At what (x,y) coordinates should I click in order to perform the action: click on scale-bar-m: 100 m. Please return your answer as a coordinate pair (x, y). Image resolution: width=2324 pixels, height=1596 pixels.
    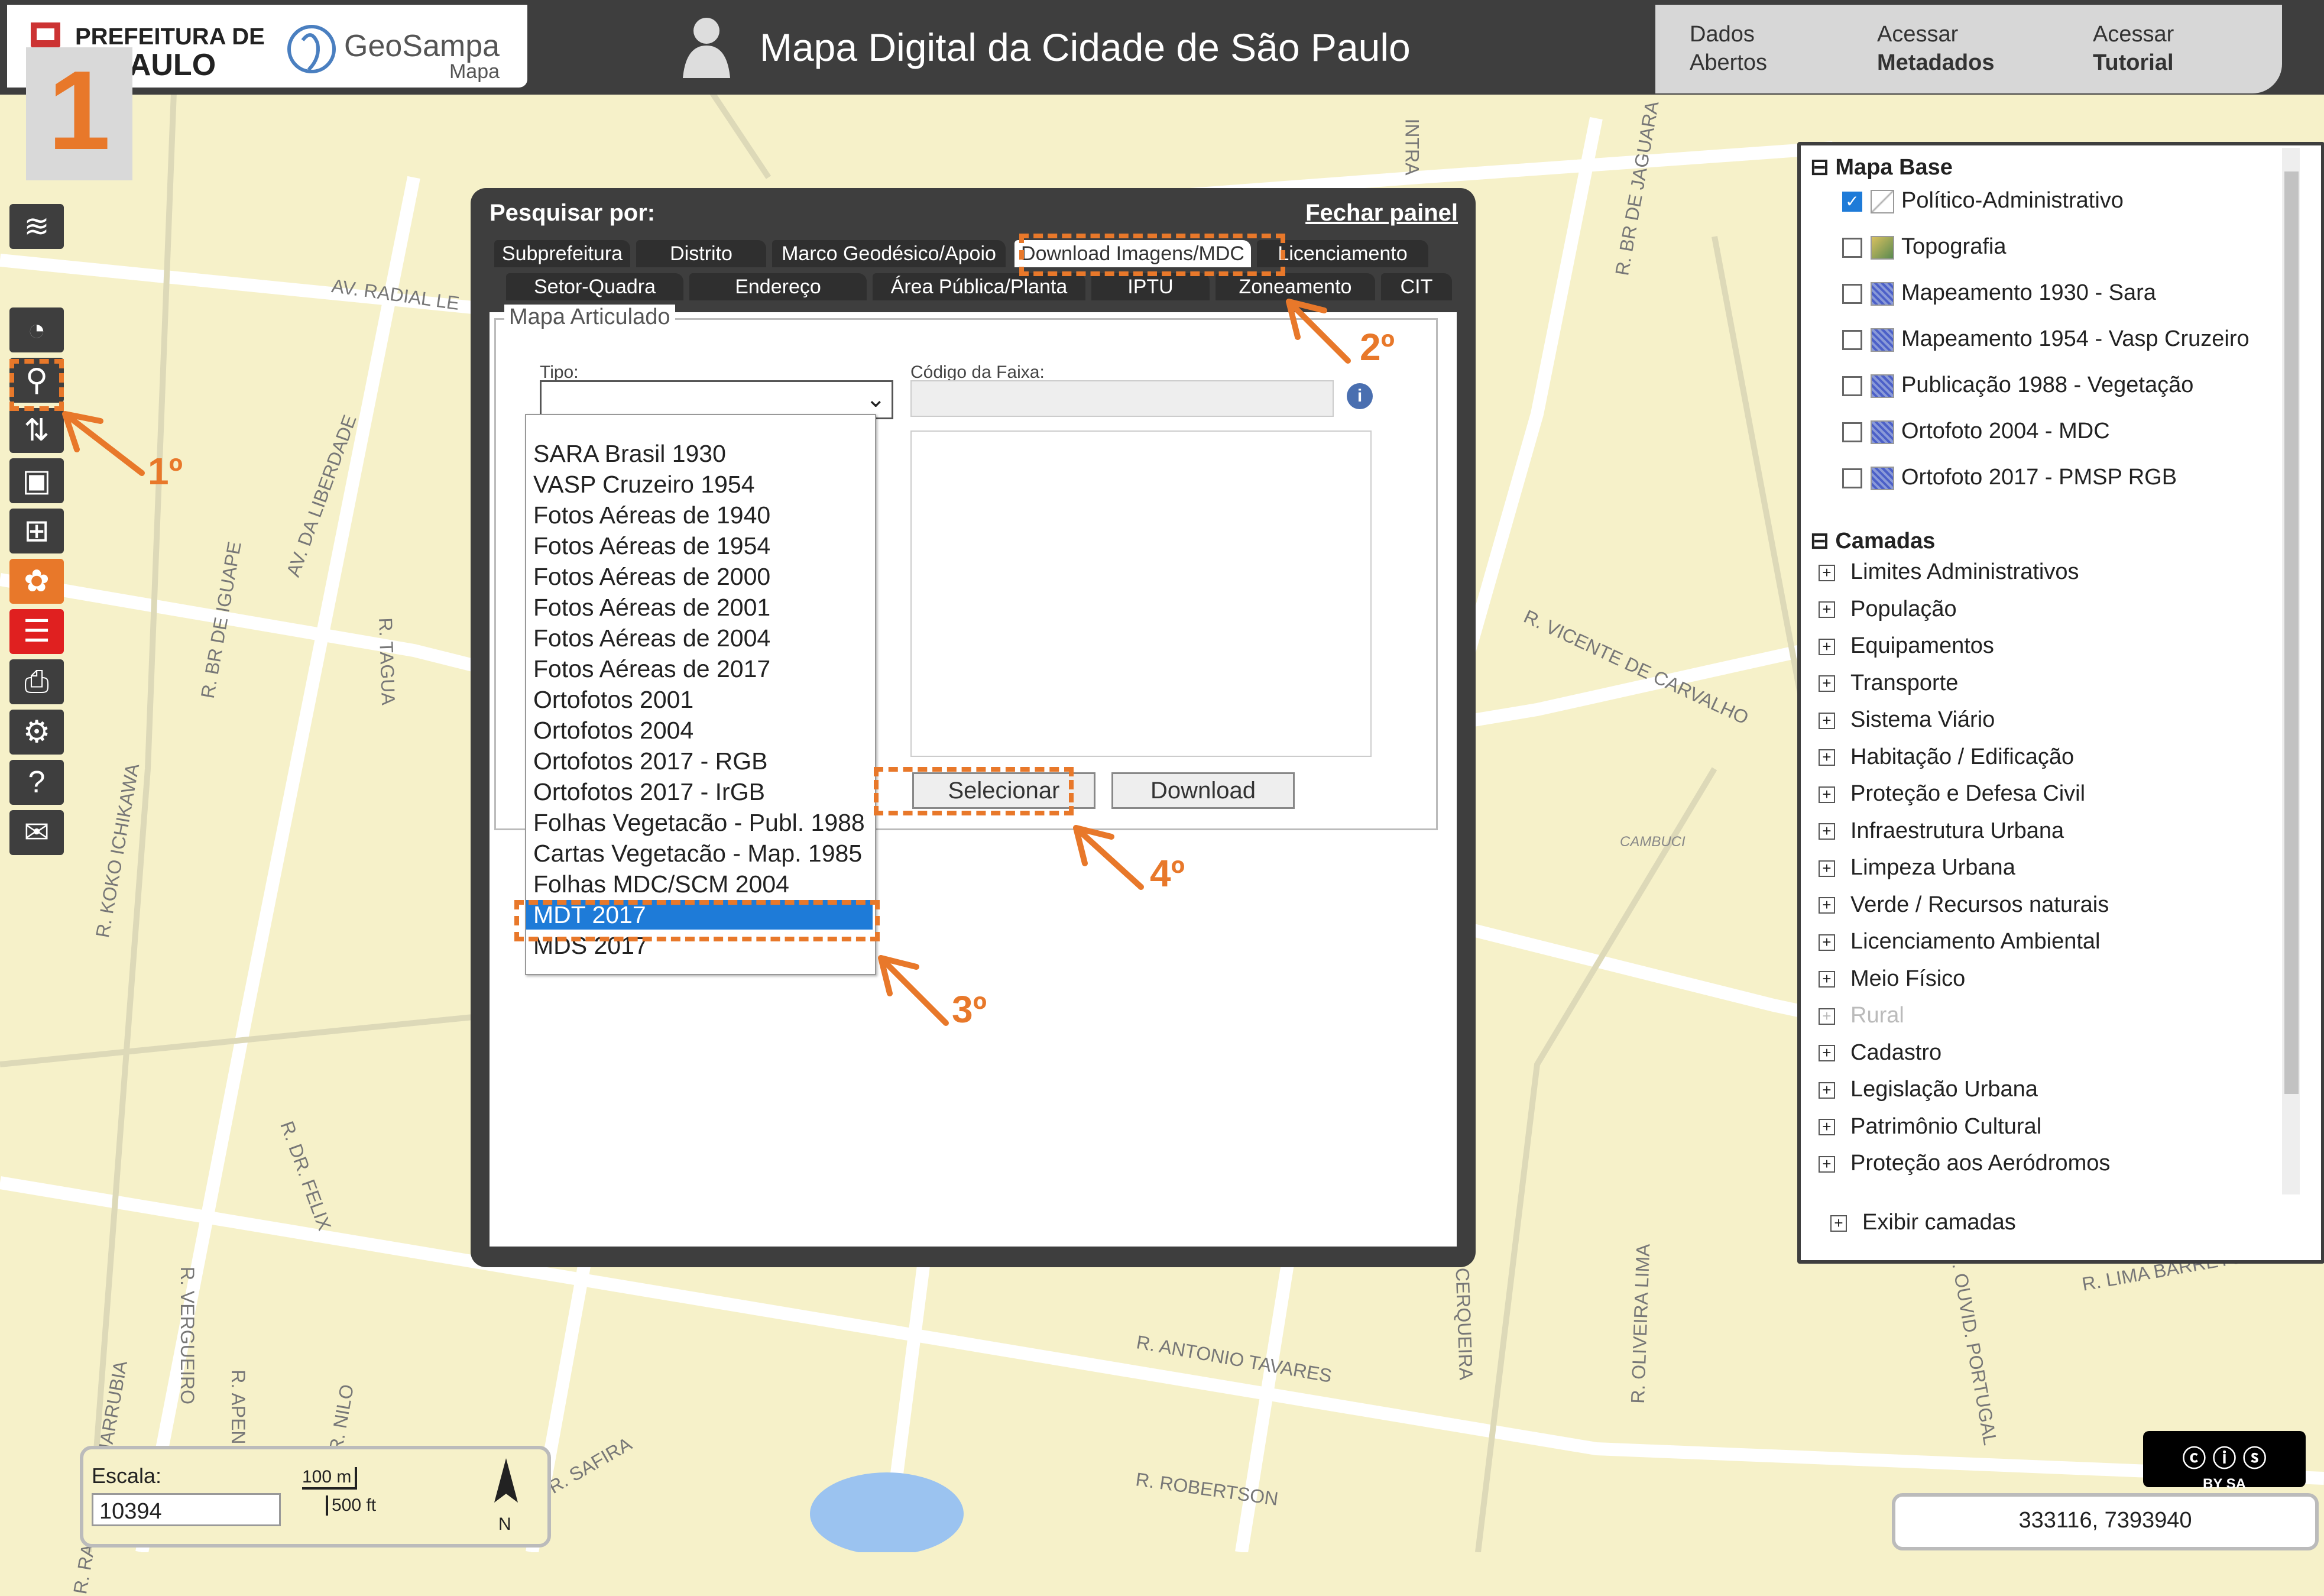
    Looking at the image, I should click on (330, 1478).